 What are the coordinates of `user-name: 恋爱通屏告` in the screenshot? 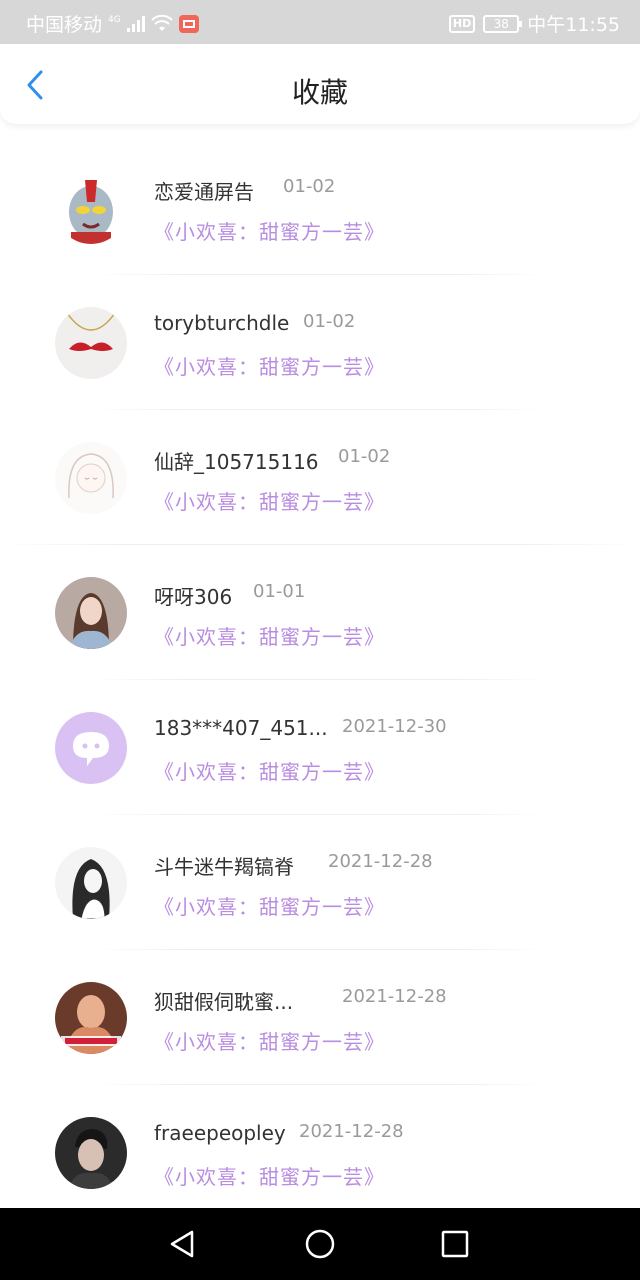 It's located at (204, 192).